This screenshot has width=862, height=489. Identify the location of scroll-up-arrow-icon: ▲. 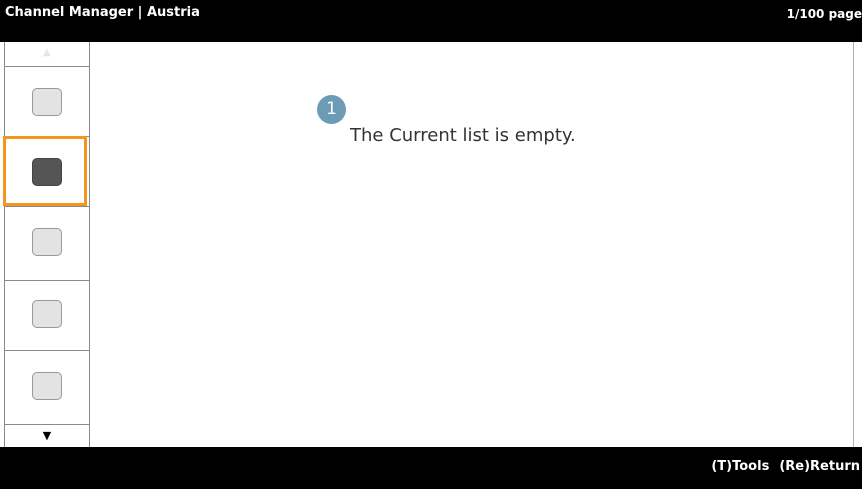
(47, 54).